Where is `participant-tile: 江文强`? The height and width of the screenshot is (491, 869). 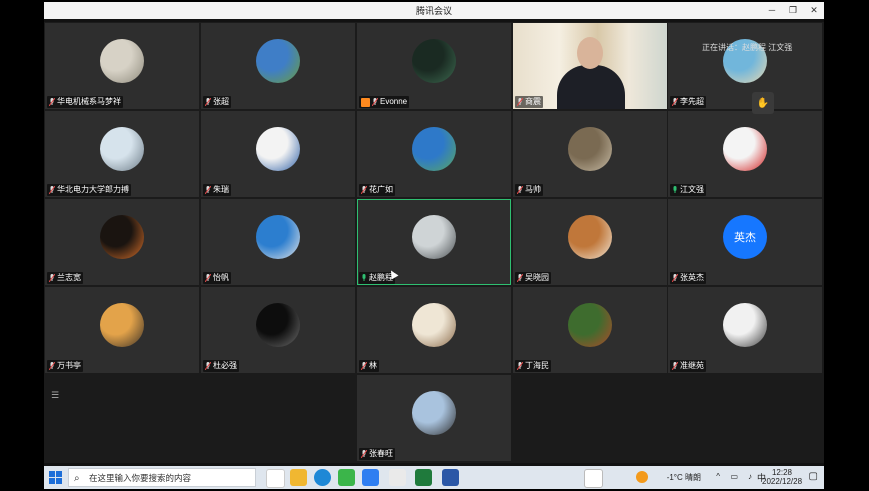 participant-tile: 江文强 is located at coordinates (745, 154).